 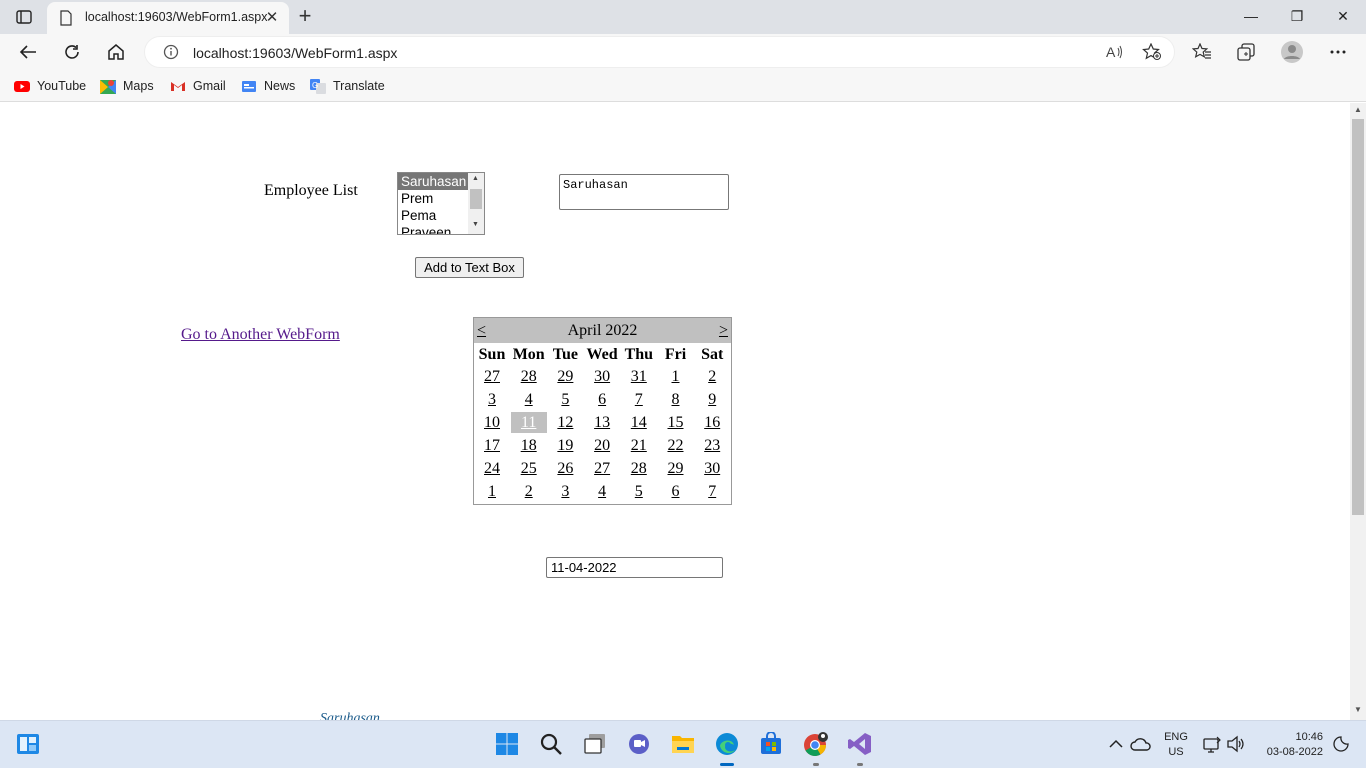 What do you see at coordinates (127, 86) in the screenshot?
I see `bookmark-maps: Maps` at bounding box center [127, 86].